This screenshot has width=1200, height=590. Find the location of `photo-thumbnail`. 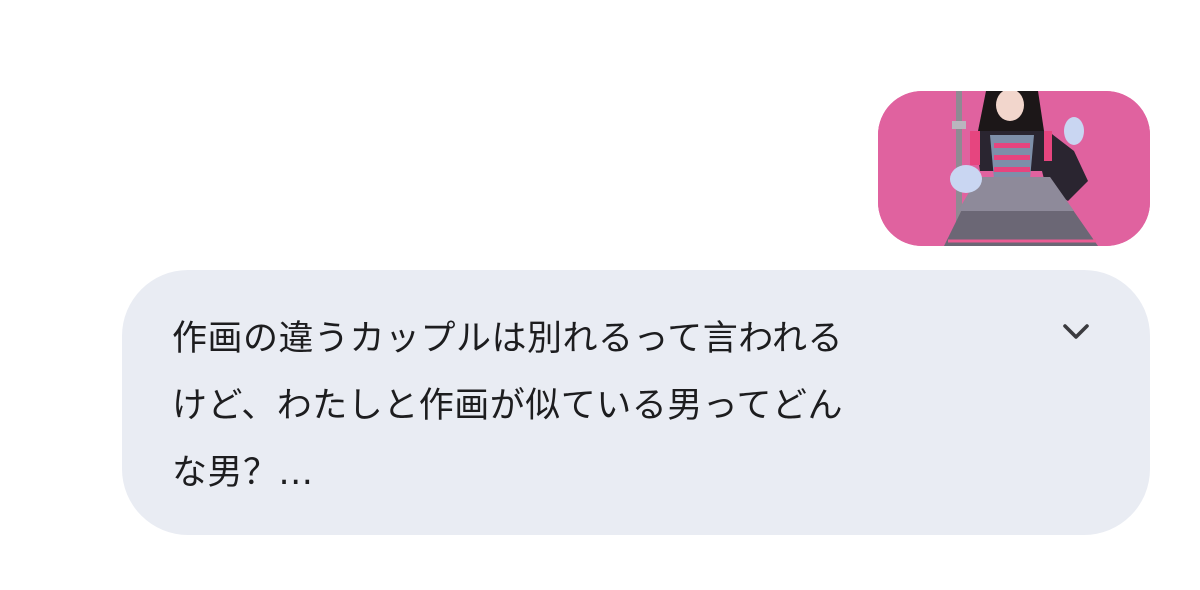

photo-thumbnail is located at coordinates (1014, 168).